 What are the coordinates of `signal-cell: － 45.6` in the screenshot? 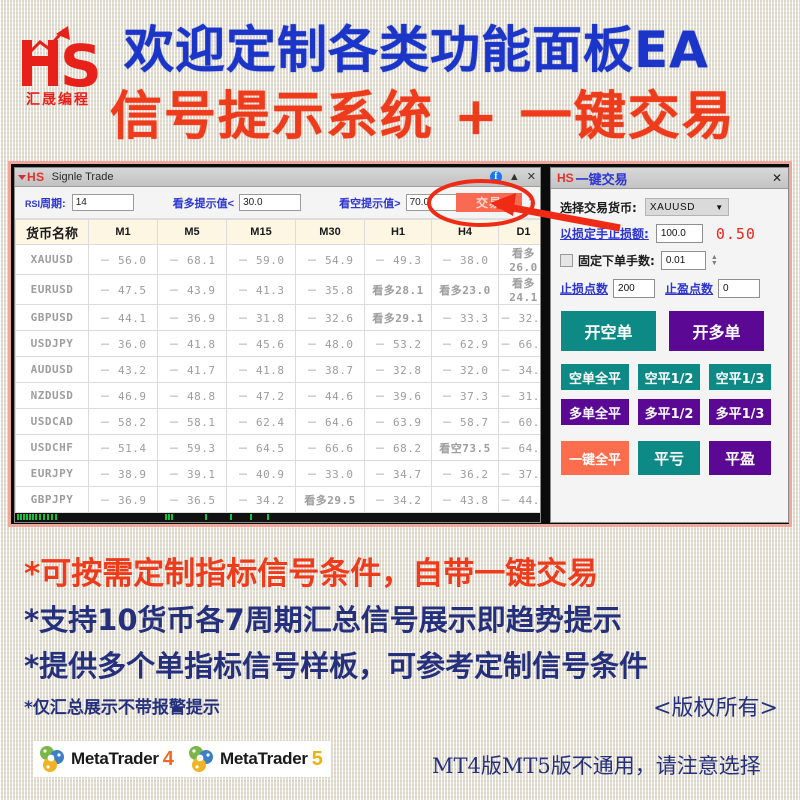 It's located at (261, 343).